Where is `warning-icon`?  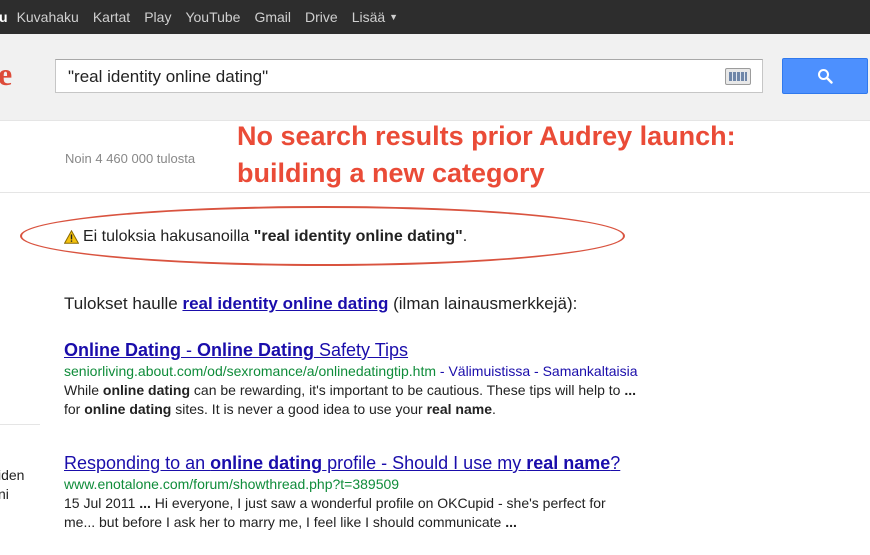 warning-icon is located at coordinates (71, 237).